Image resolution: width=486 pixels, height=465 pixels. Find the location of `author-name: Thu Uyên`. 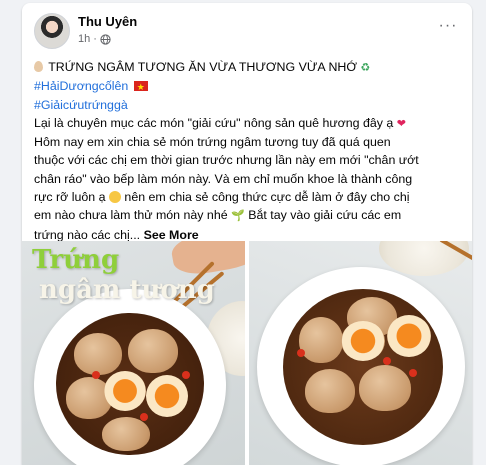

author-name: Thu Uyên is located at coordinates (107, 21).